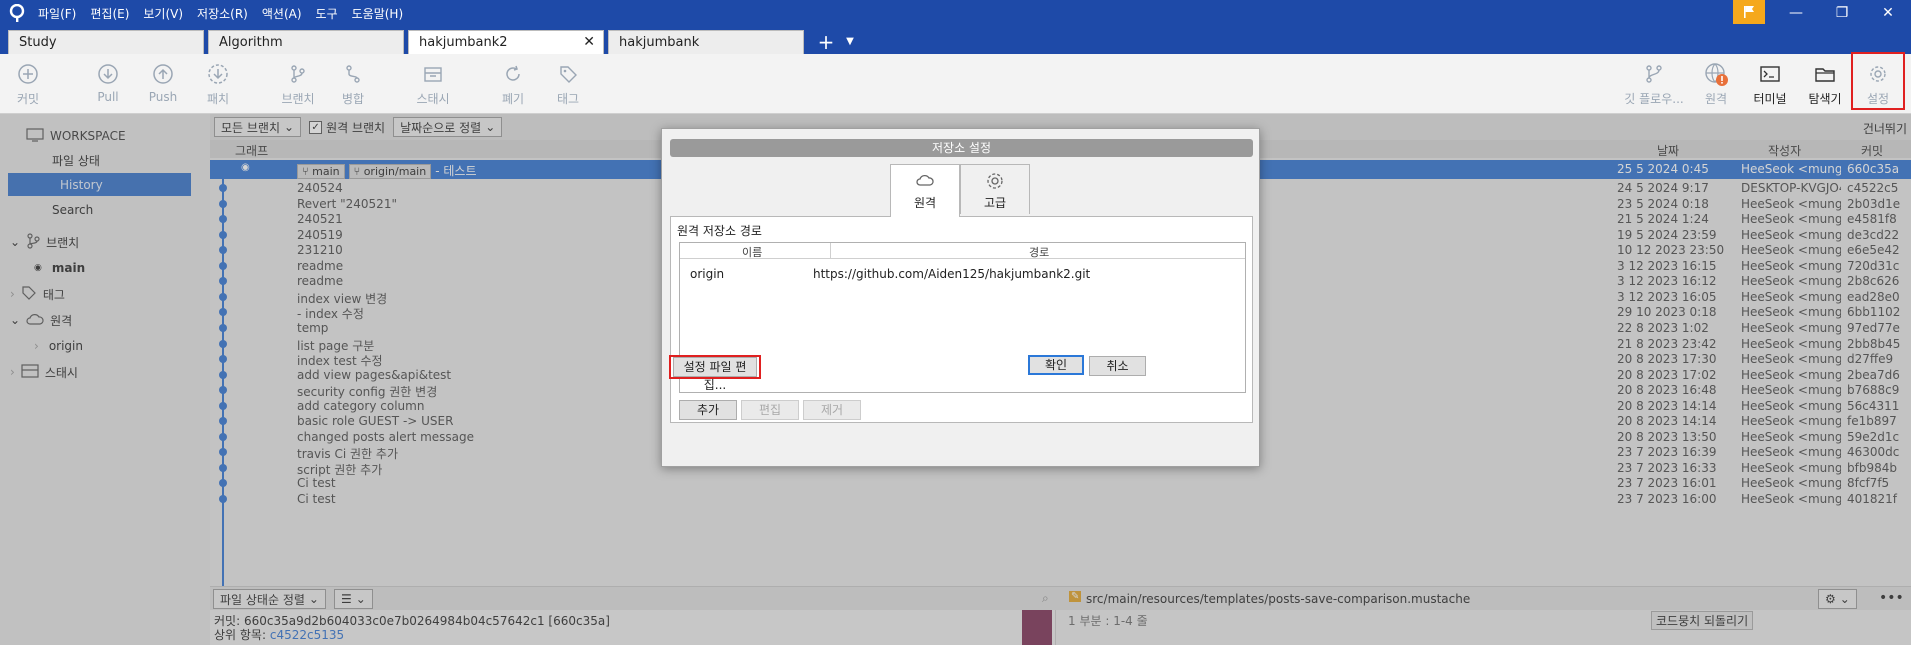 The height and width of the screenshot is (645, 1911). What do you see at coordinates (1716, 99) in the screenshot?
I see `remote-label: 원격` at bounding box center [1716, 99].